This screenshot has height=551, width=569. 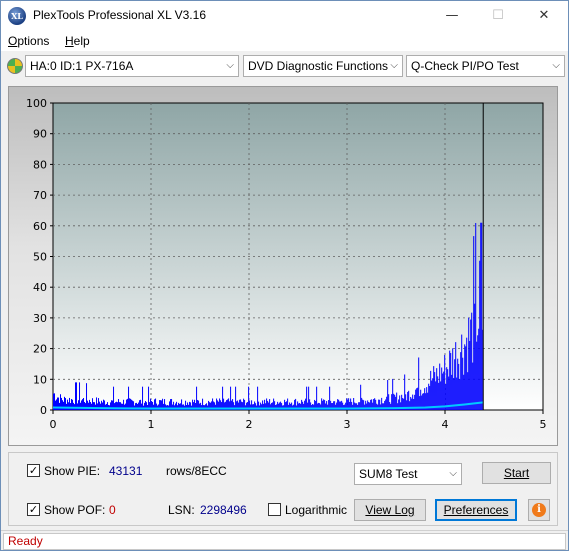 What do you see at coordinates (75, 510) in the screenshot?
I see `show-pof-label: Show POF:` at bounding box center [75, 510].